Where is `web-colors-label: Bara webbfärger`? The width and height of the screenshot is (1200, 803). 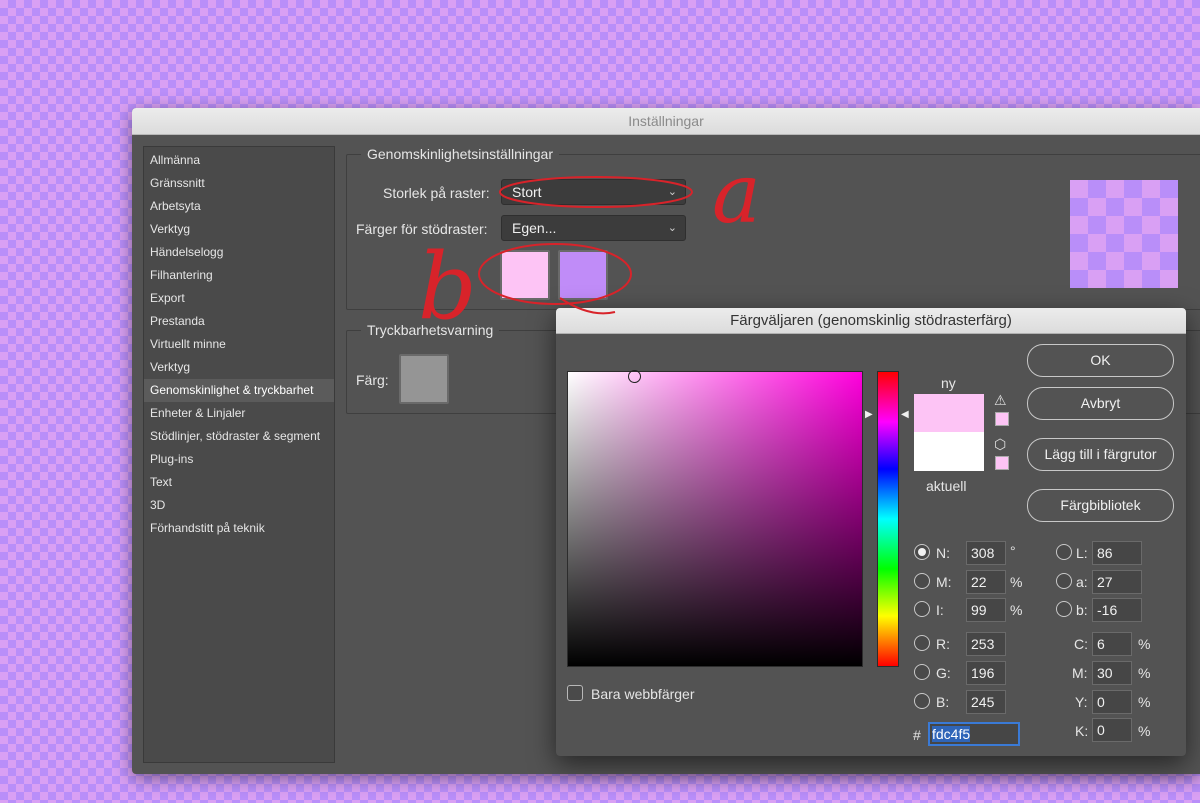
web-colors-label: Bara webbfärger is located at coordinates (643, 694).